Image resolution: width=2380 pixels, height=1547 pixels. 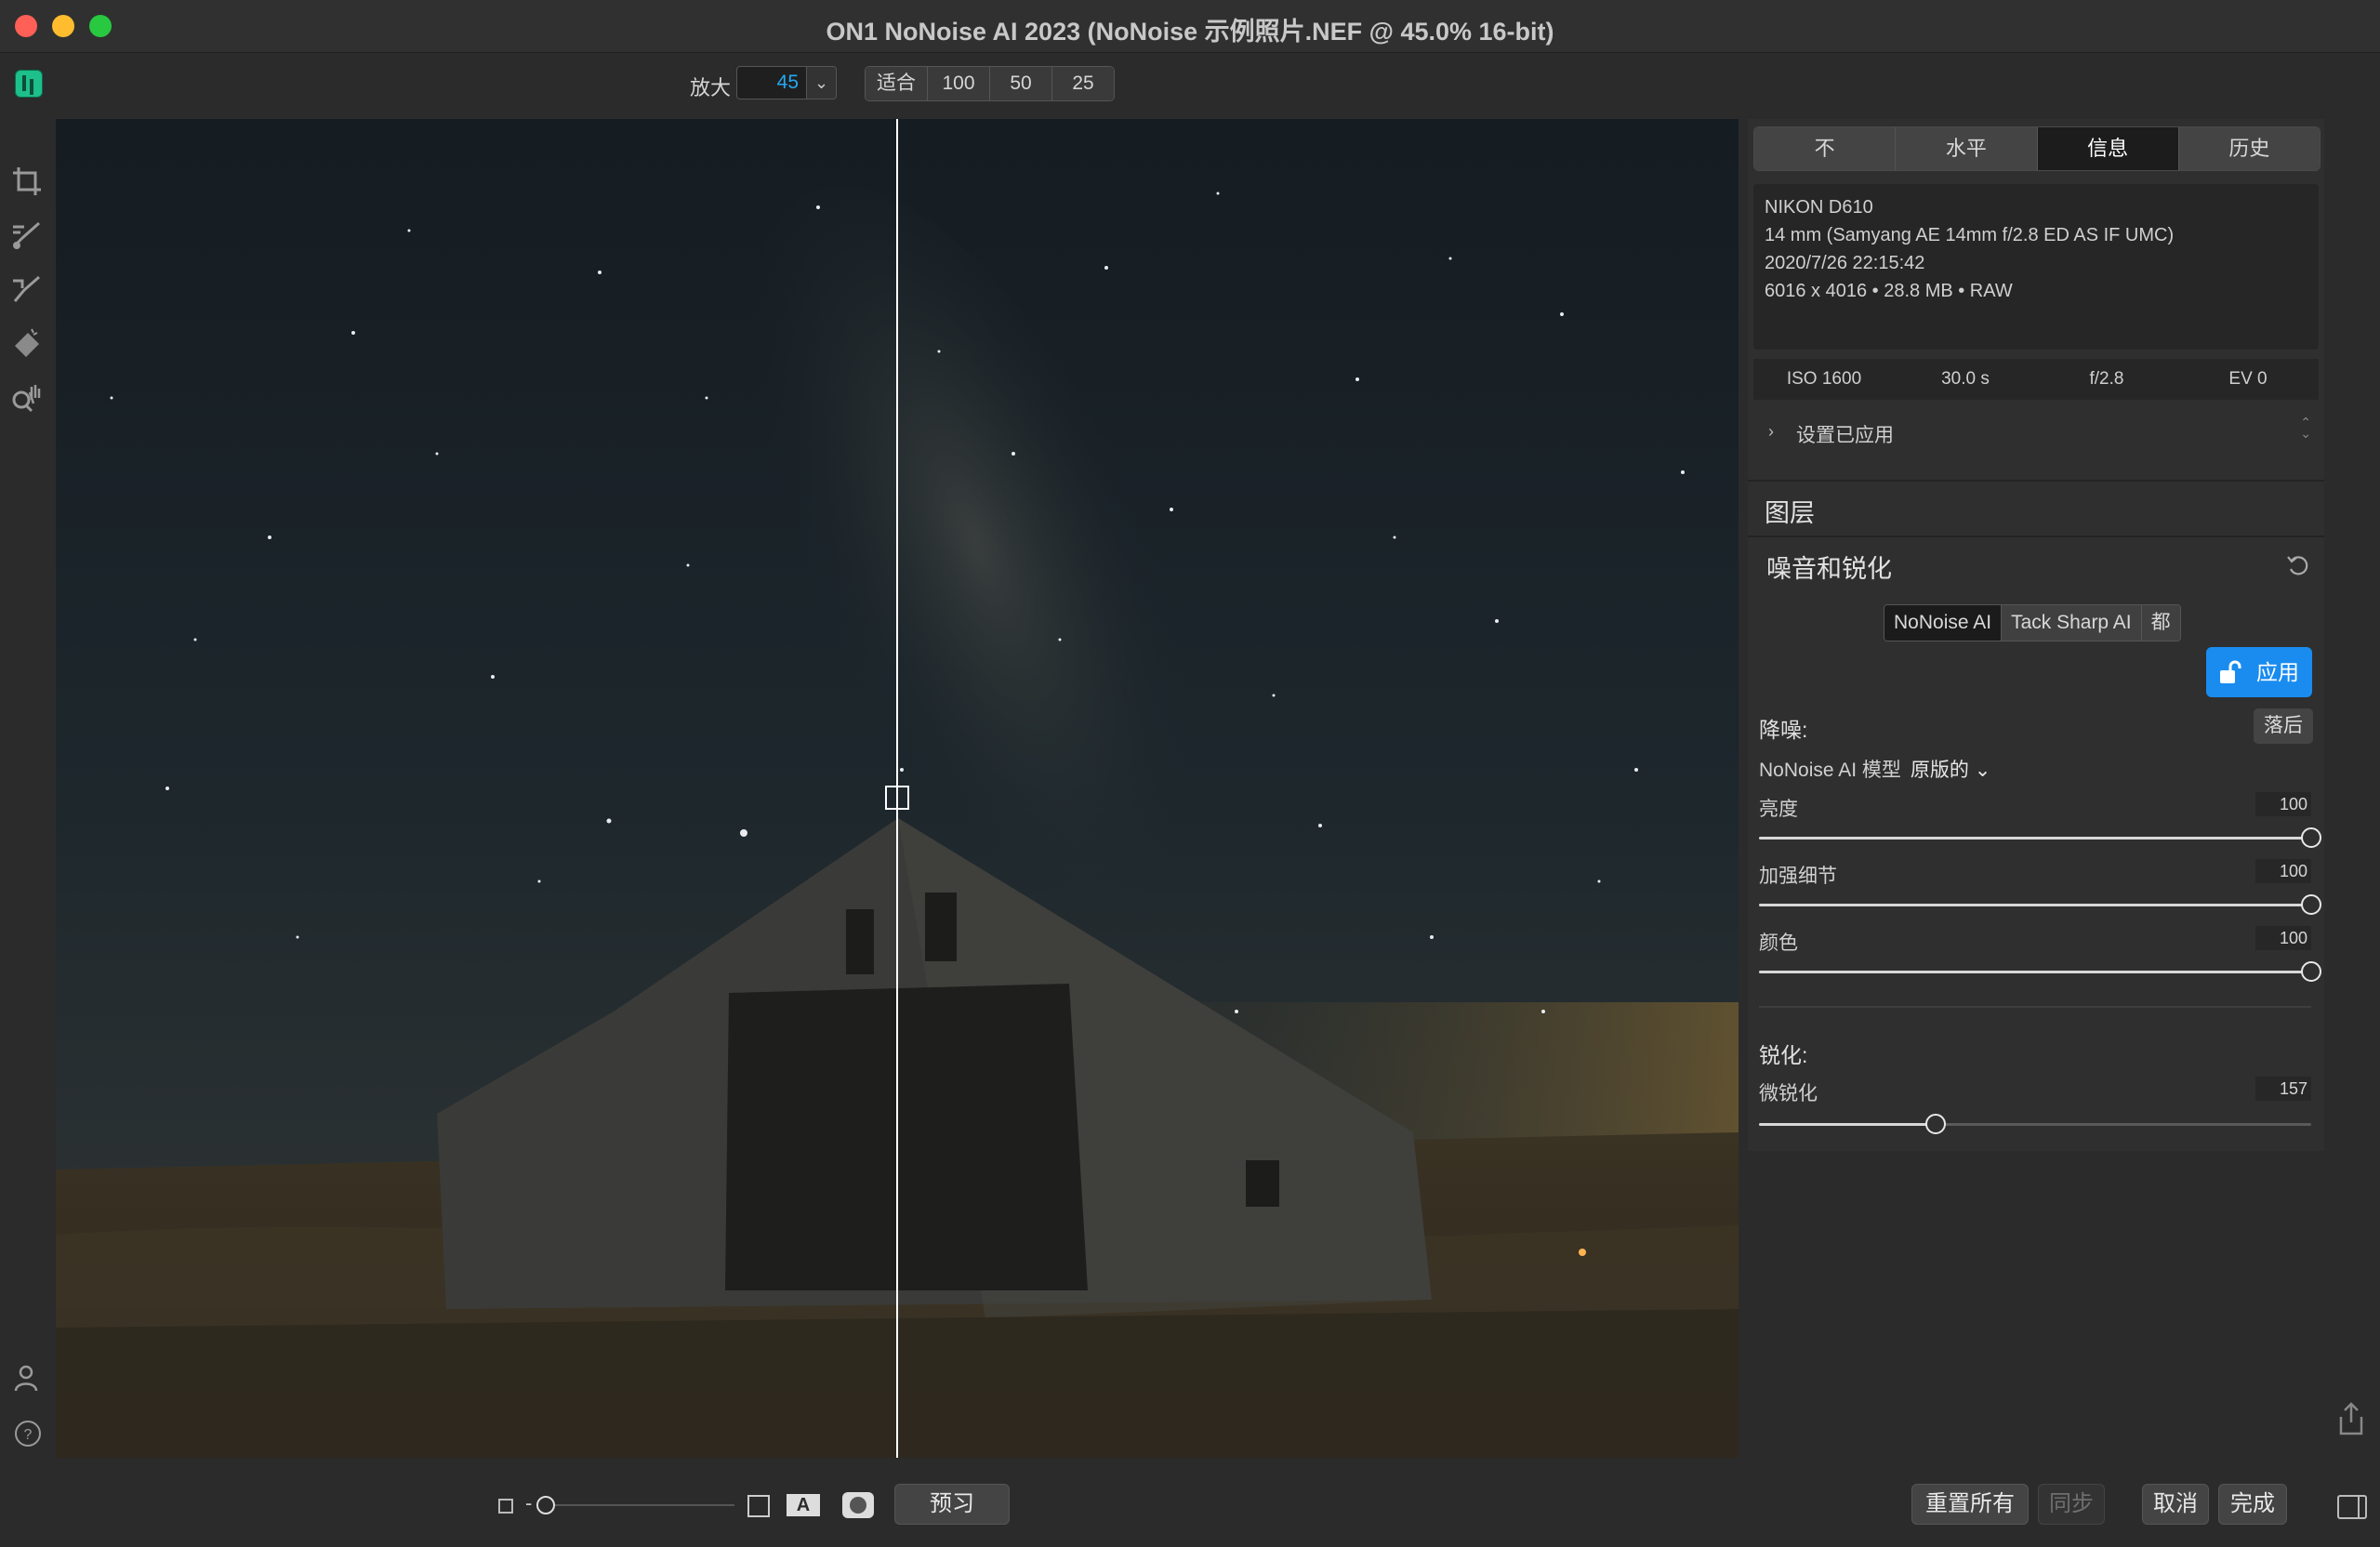 I want to click on brush-icon, so click(x=26, y=235).